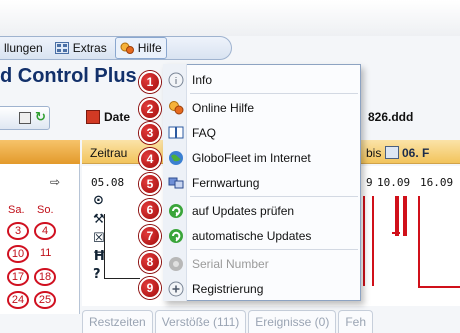  Describe the element at coordinates (202, 79) in the screenshot. I see `menu-item-info-label: Info` at that location.